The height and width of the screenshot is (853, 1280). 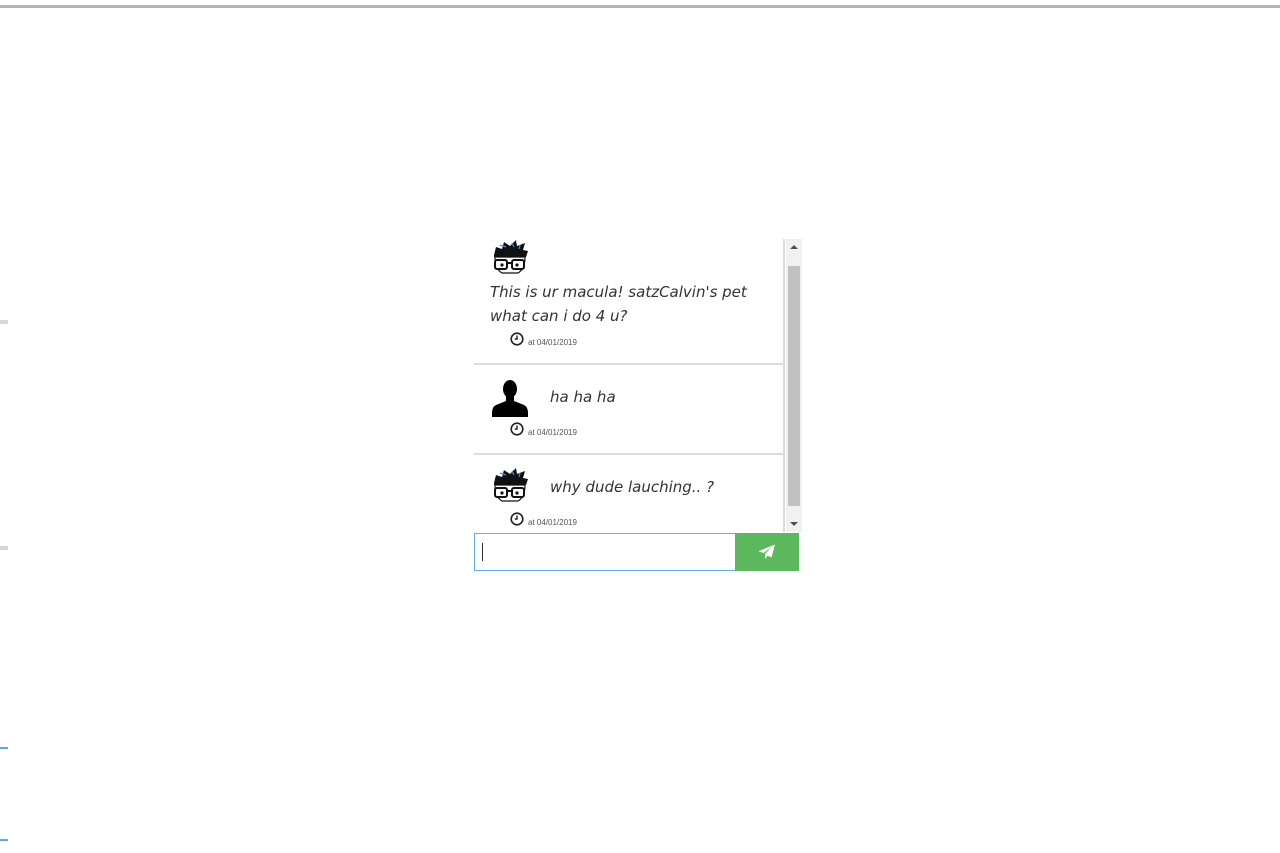 I want to click on chat-scrollbar, so click(x=794, y=385).